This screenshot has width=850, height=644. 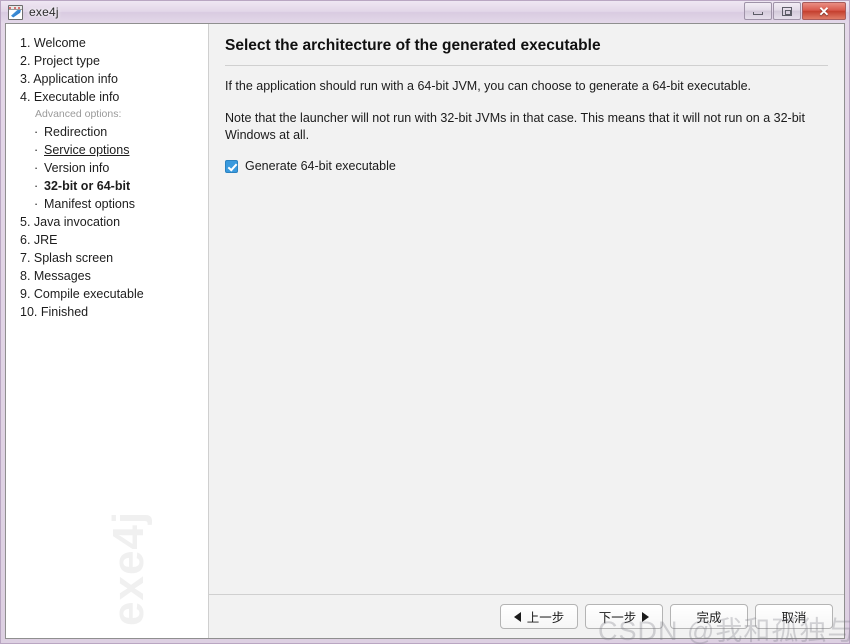 I want to click on sidebar-item-label: 4. Executable info, so click(x=70, y=97).